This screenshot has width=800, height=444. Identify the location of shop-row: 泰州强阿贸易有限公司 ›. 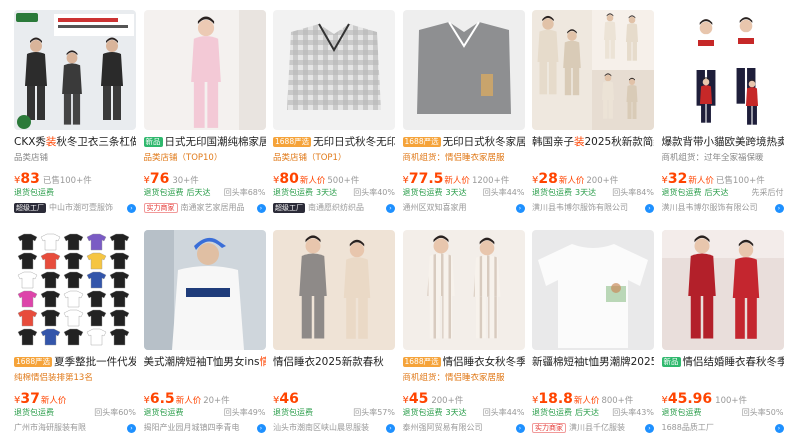
(464, 428).